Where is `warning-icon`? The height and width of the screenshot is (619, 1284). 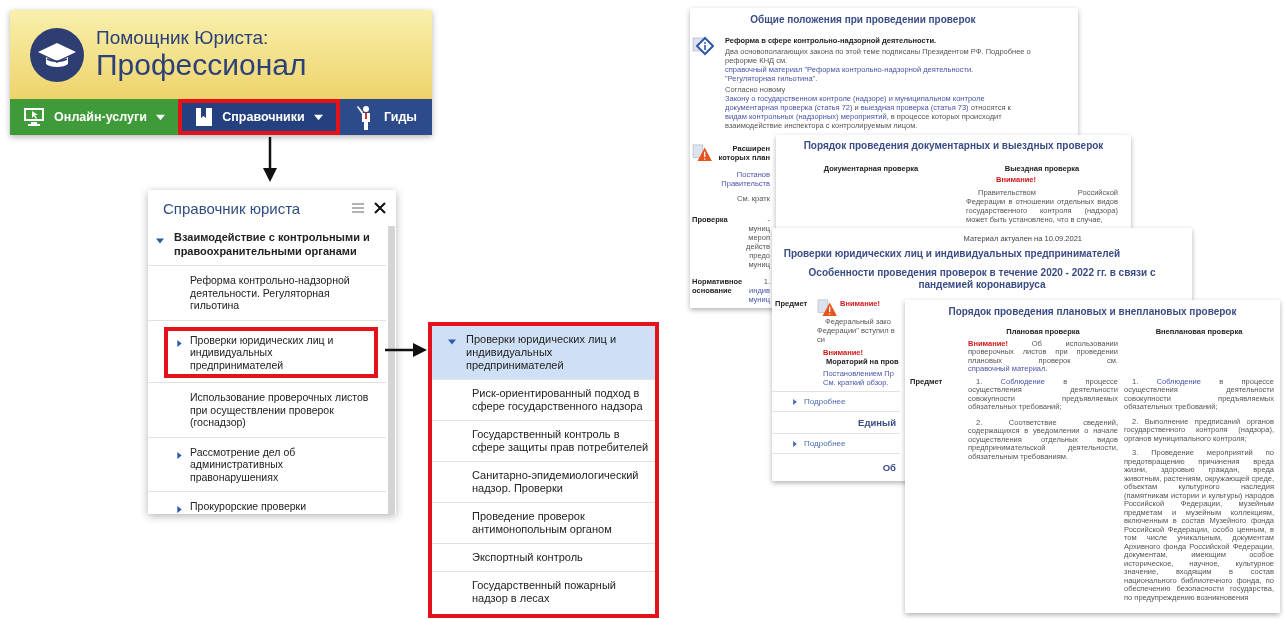
warning-icon is located at coordinates (827, 308).